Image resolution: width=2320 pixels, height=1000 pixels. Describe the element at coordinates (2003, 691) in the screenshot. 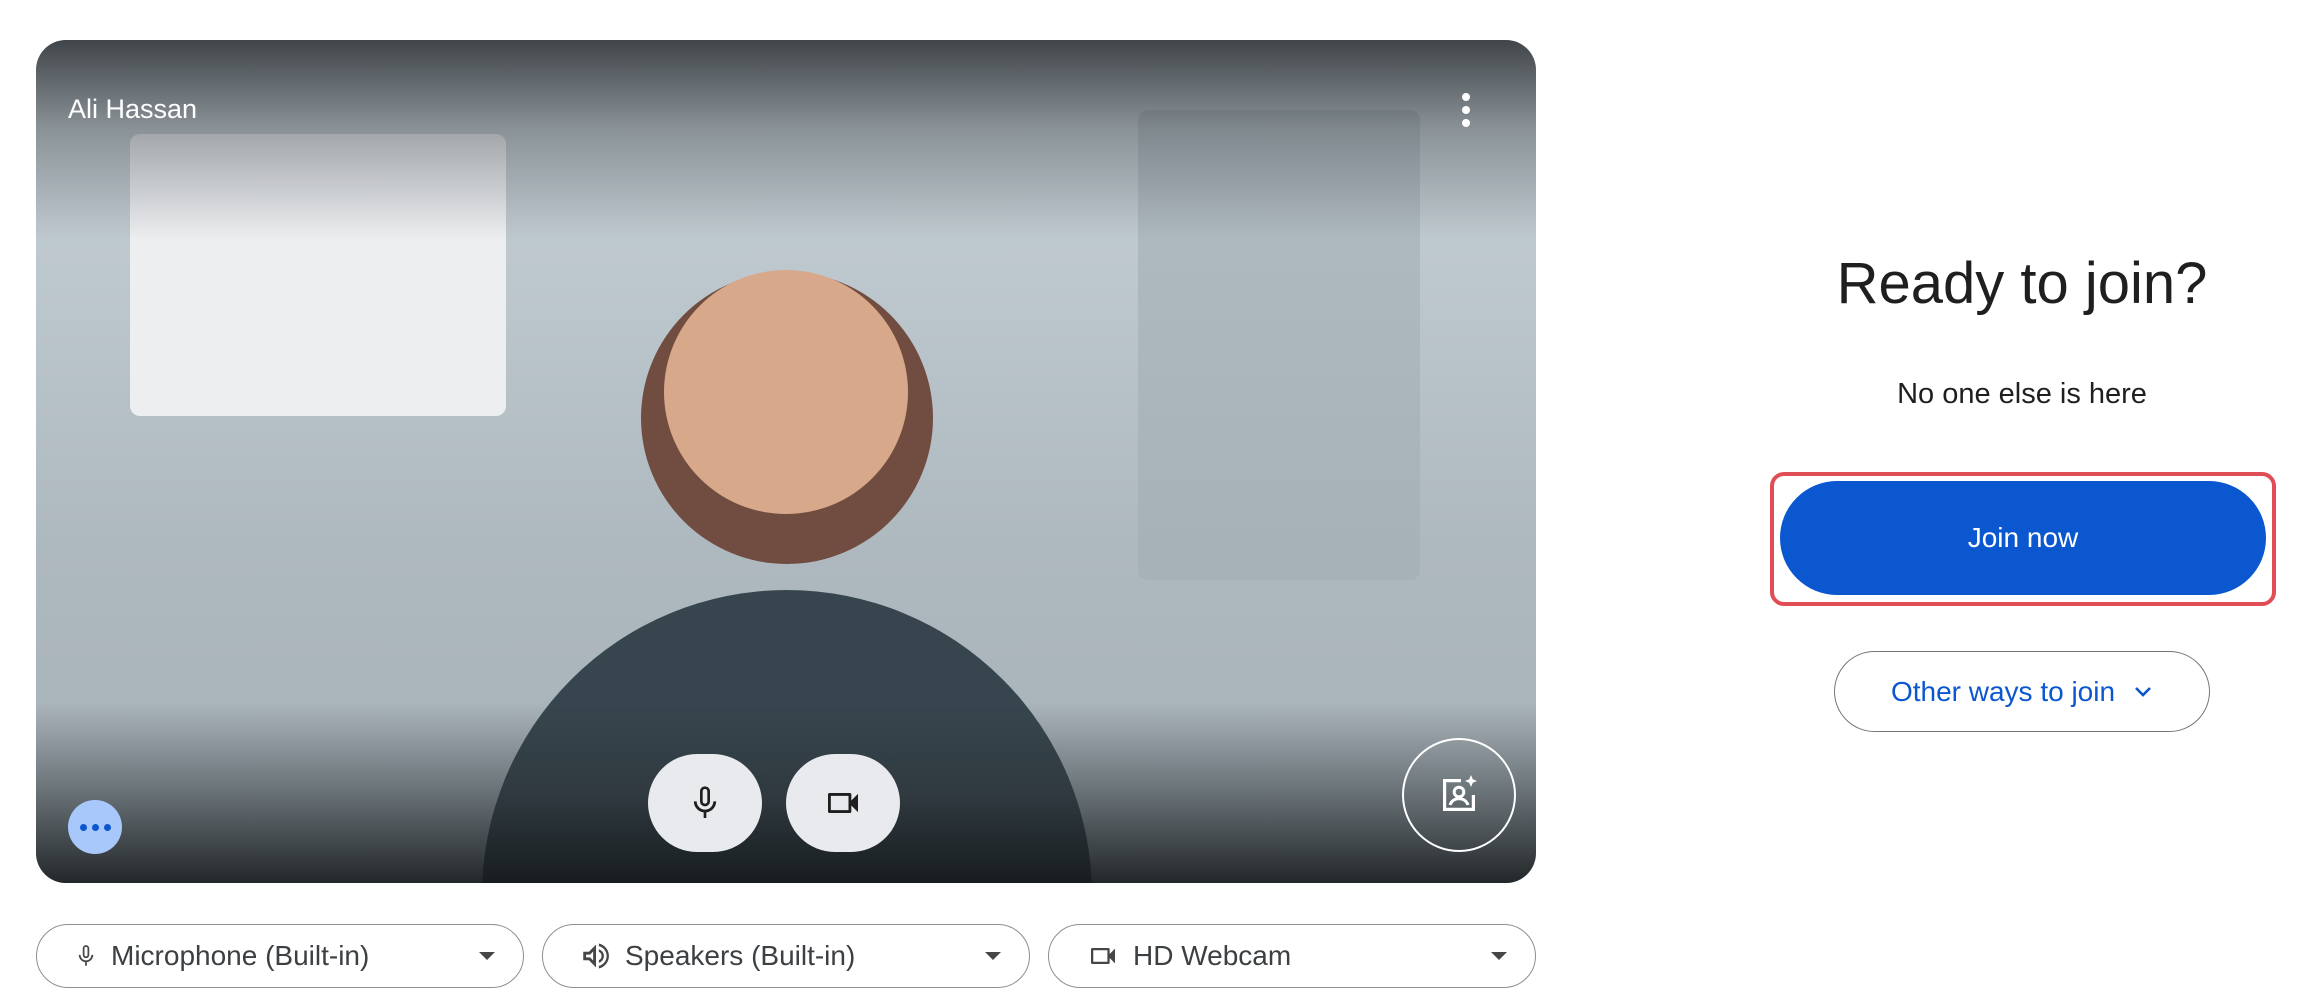

I see `other-ways-label: Other ways to join` at that location.